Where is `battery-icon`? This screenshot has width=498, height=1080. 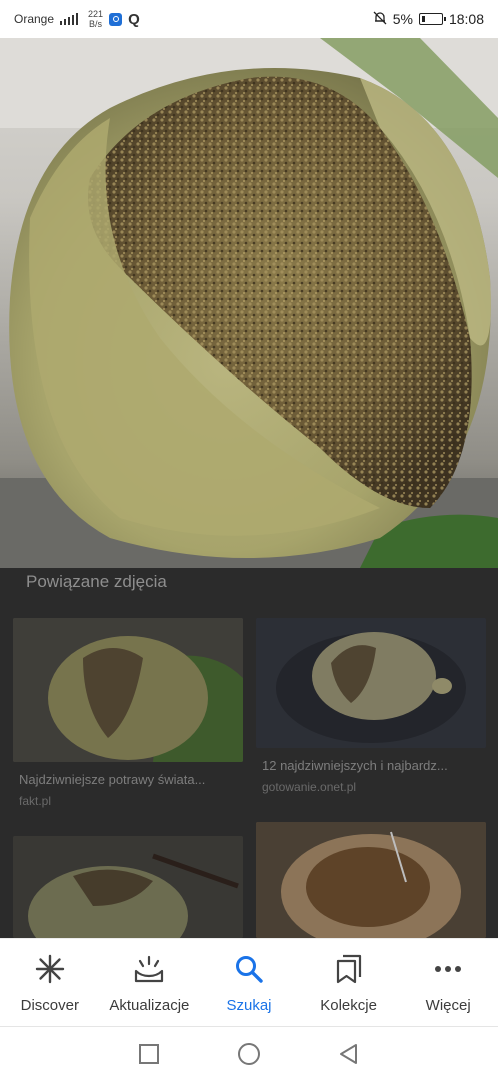
battery-icon is located at coordinates (432, 19).